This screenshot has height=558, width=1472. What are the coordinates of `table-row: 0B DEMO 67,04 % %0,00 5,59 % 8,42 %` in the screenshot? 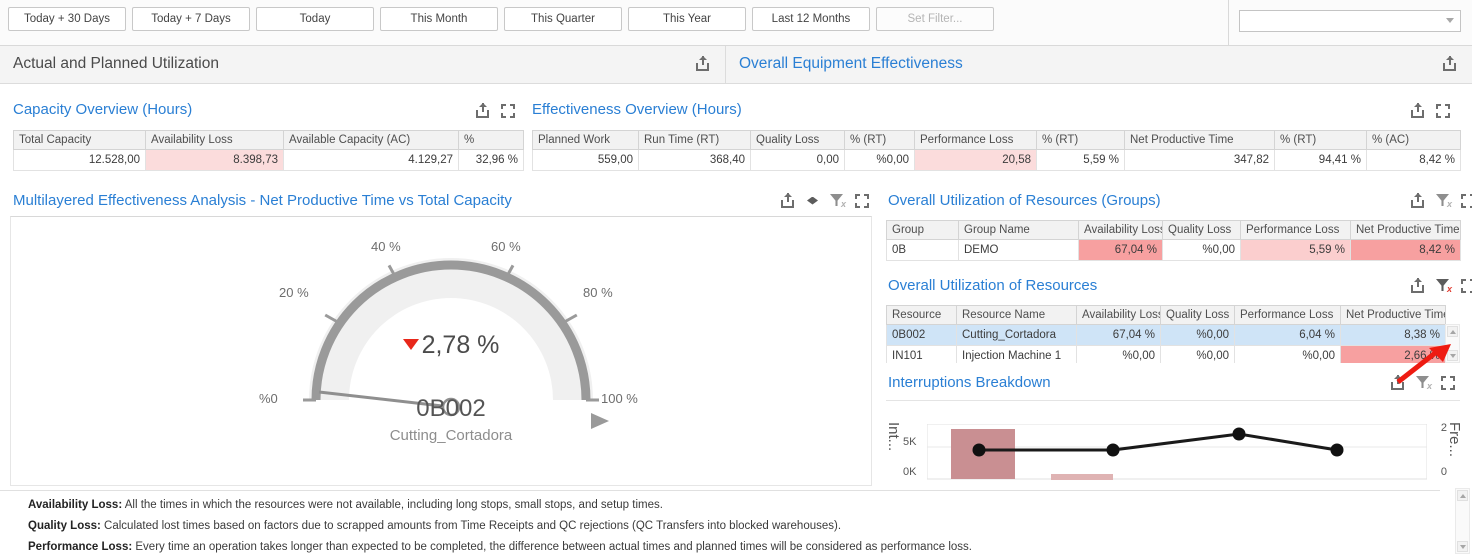 It's located at (1173, 250).